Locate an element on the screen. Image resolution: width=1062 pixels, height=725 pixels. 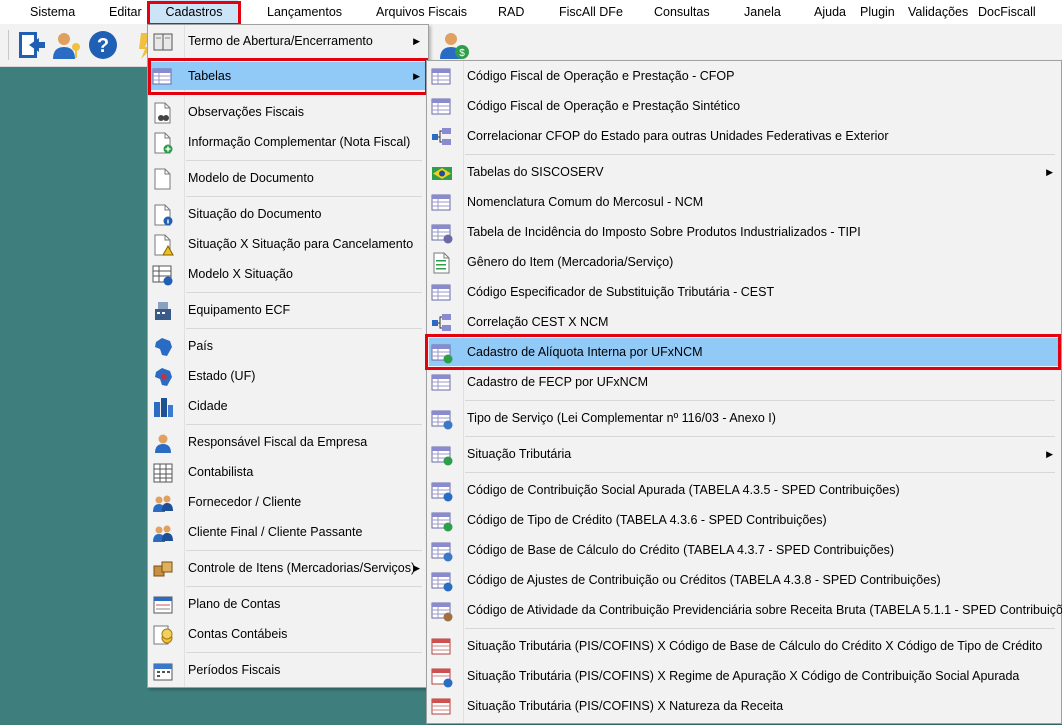
menu-item-tabelas-do-siscoserv: Tabelas do SISCOSERV ▶ is located at coordinates (744, 172).